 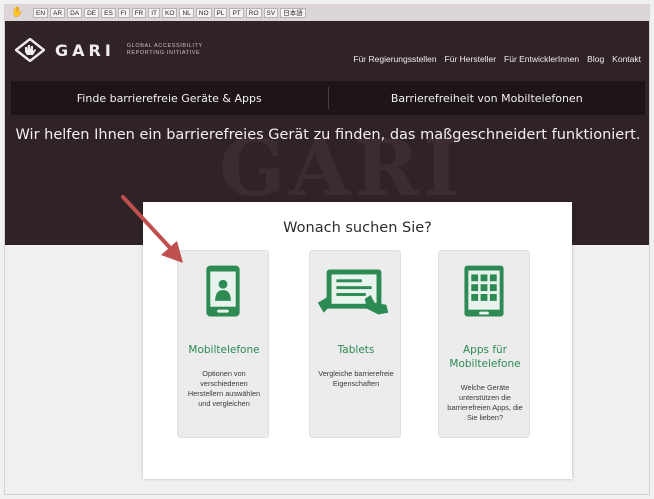 I want to click on logo-subtitle-line2: REPORTING INITIATIVE, so click(x=163, y=53).